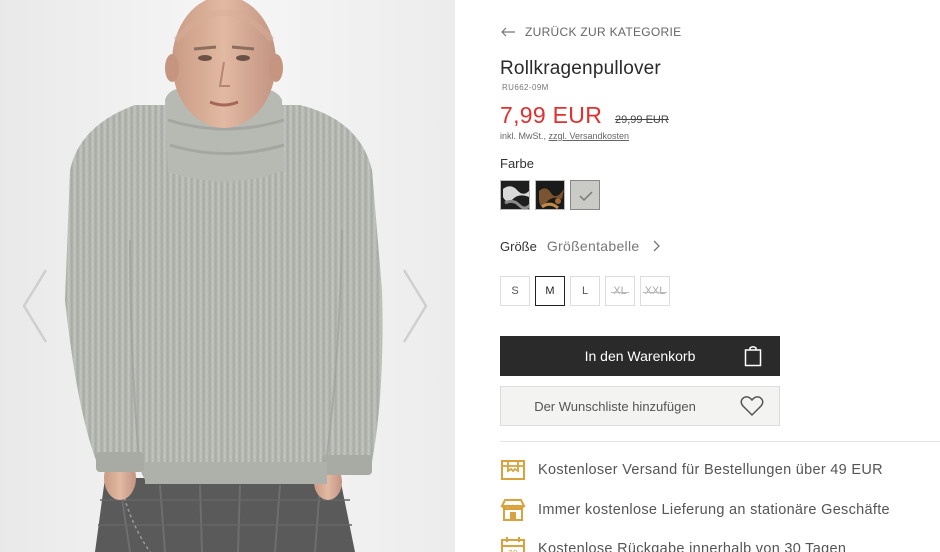  What do you see at coordinates (515, 195) in the screenshot?
I see `color-swatch-black-camo` at bounding box center [515, 195].